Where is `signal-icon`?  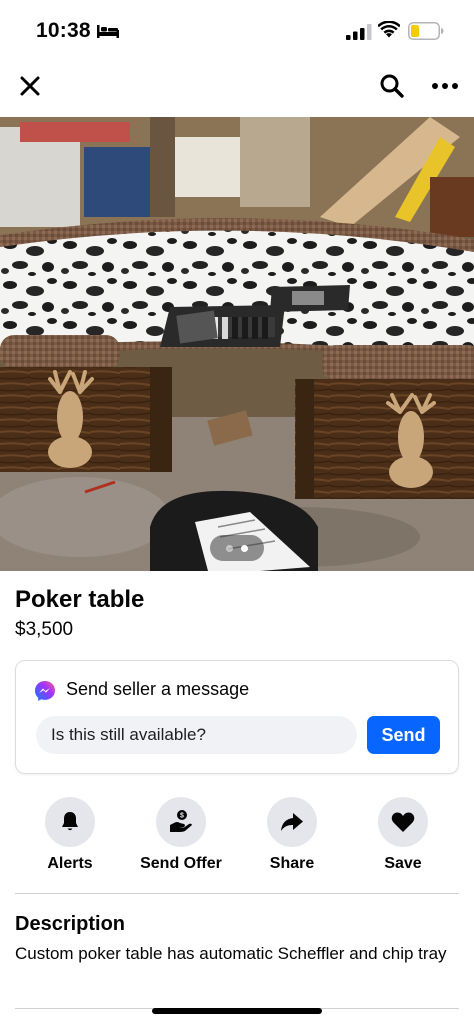
signal-icon is located at coordinates (359, 32).